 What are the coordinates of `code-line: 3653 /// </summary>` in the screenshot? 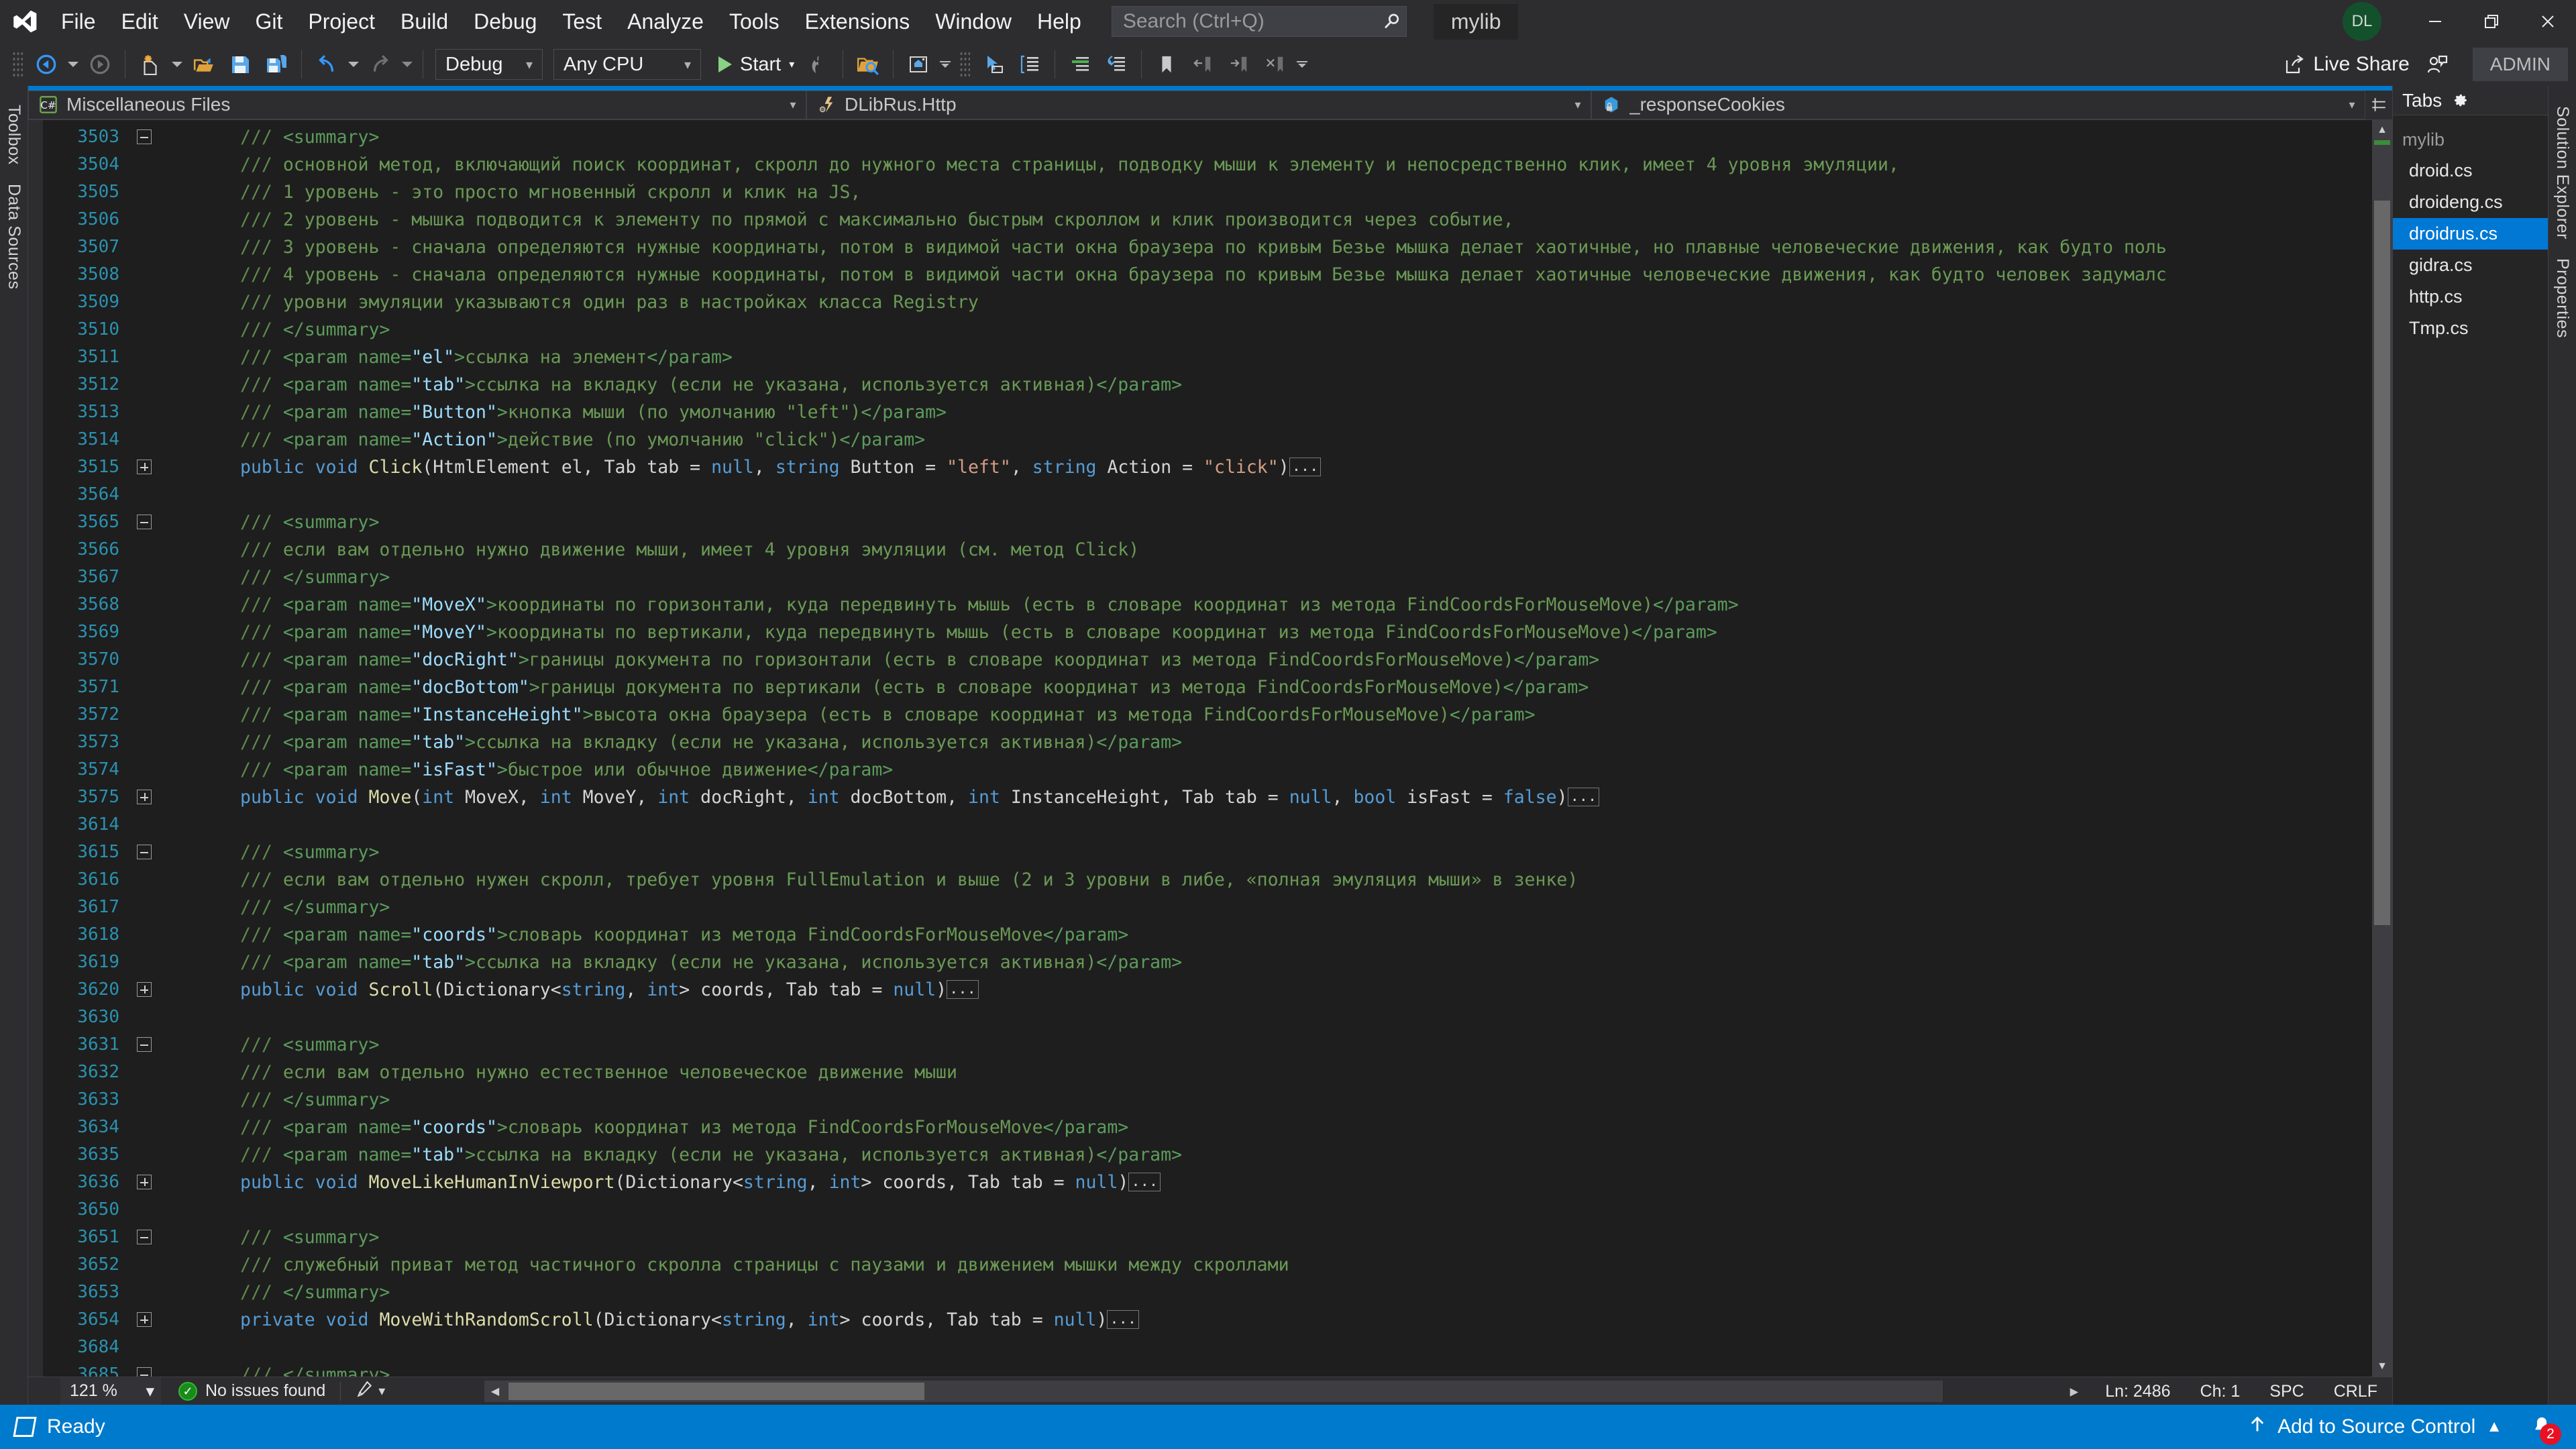 It's located at (1217, 1292).